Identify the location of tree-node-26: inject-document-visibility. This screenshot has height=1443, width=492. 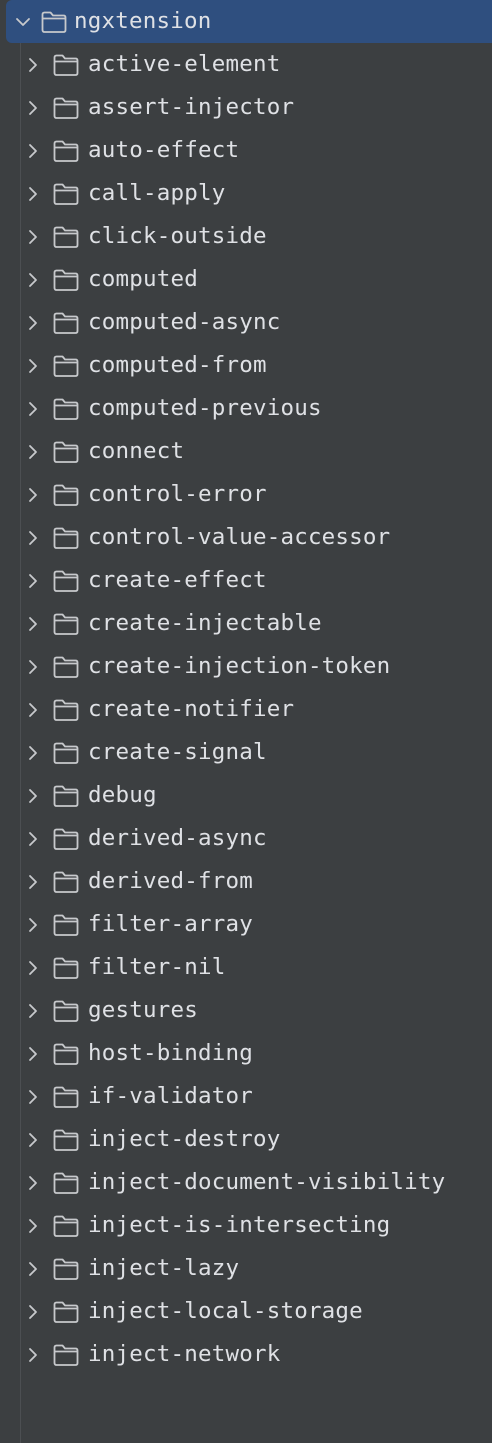
(246, 1182).